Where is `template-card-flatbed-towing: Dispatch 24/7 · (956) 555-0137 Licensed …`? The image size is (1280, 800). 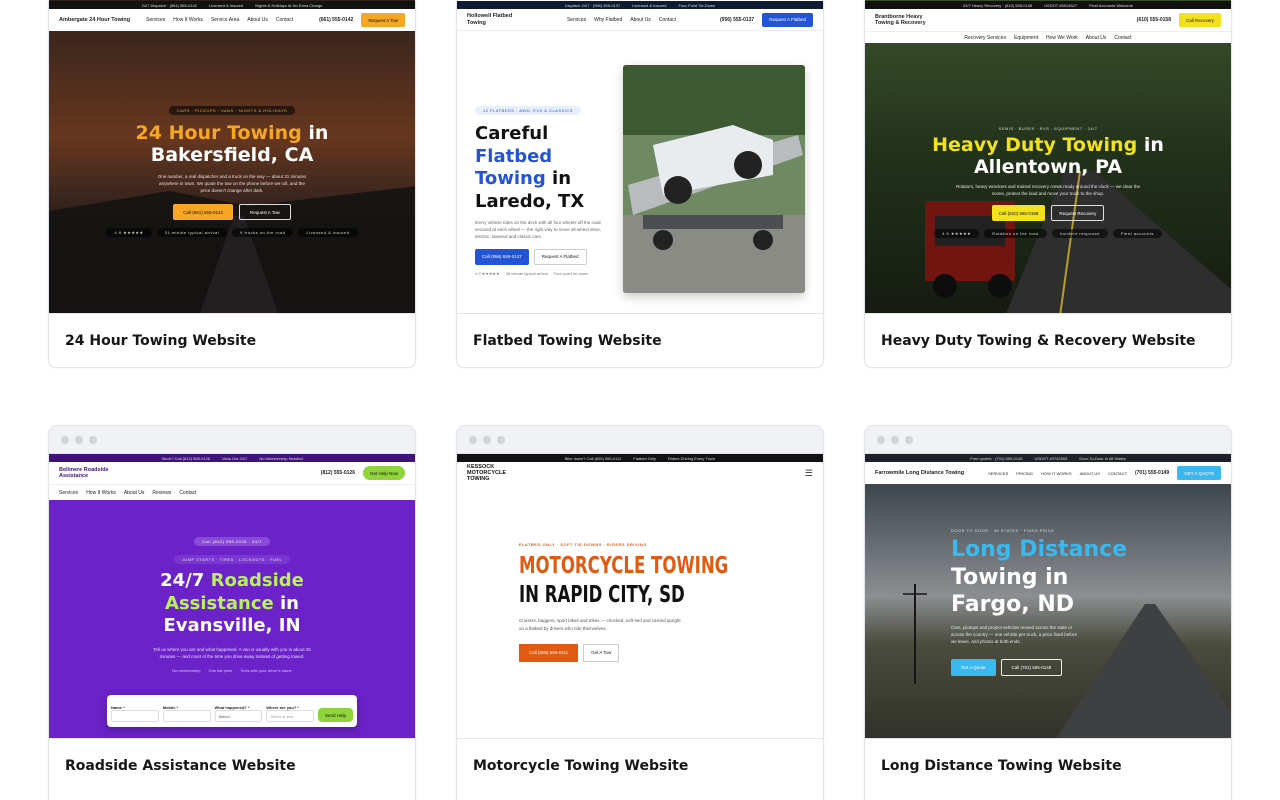
template-card-flatbed-towing: Dispatch 24/7 · (956) 555-0137 Licensed … is located at coordinates (640, 184).